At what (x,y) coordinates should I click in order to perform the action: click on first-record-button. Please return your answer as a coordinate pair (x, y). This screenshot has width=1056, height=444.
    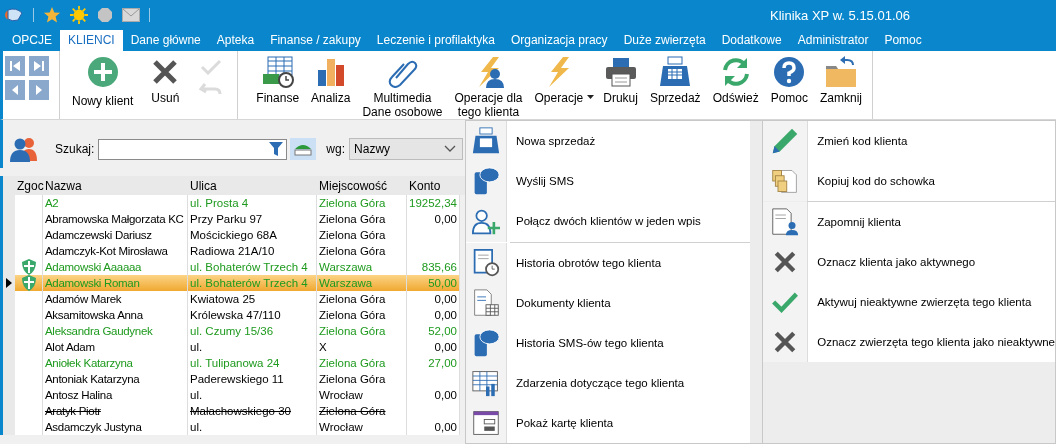
    Looking at the image, I should click on (15, 66).